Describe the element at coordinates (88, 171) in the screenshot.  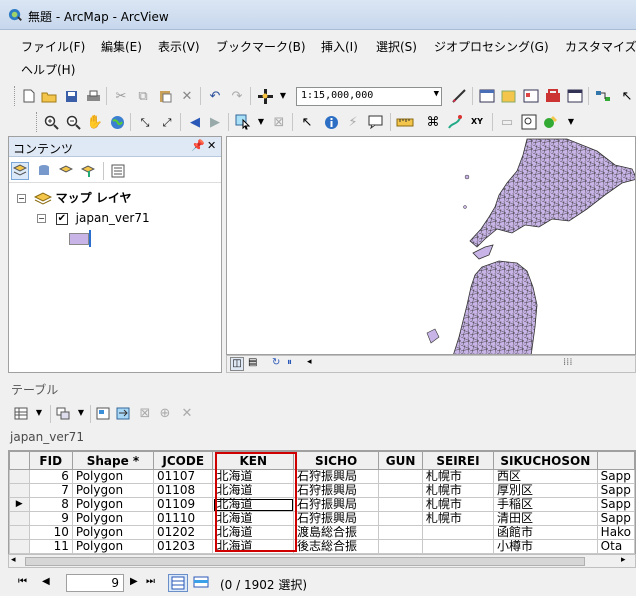
I see `list-by-selection-icon` at that location.